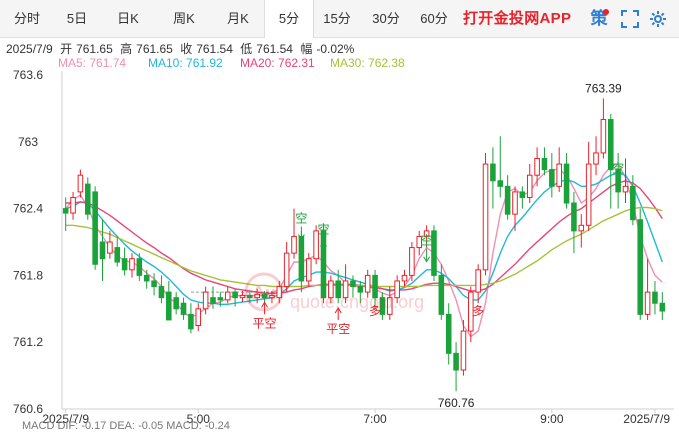 This screenshot has height=432, width=679. I want to click on y-tick-label: 762.4, so click(28, 209).